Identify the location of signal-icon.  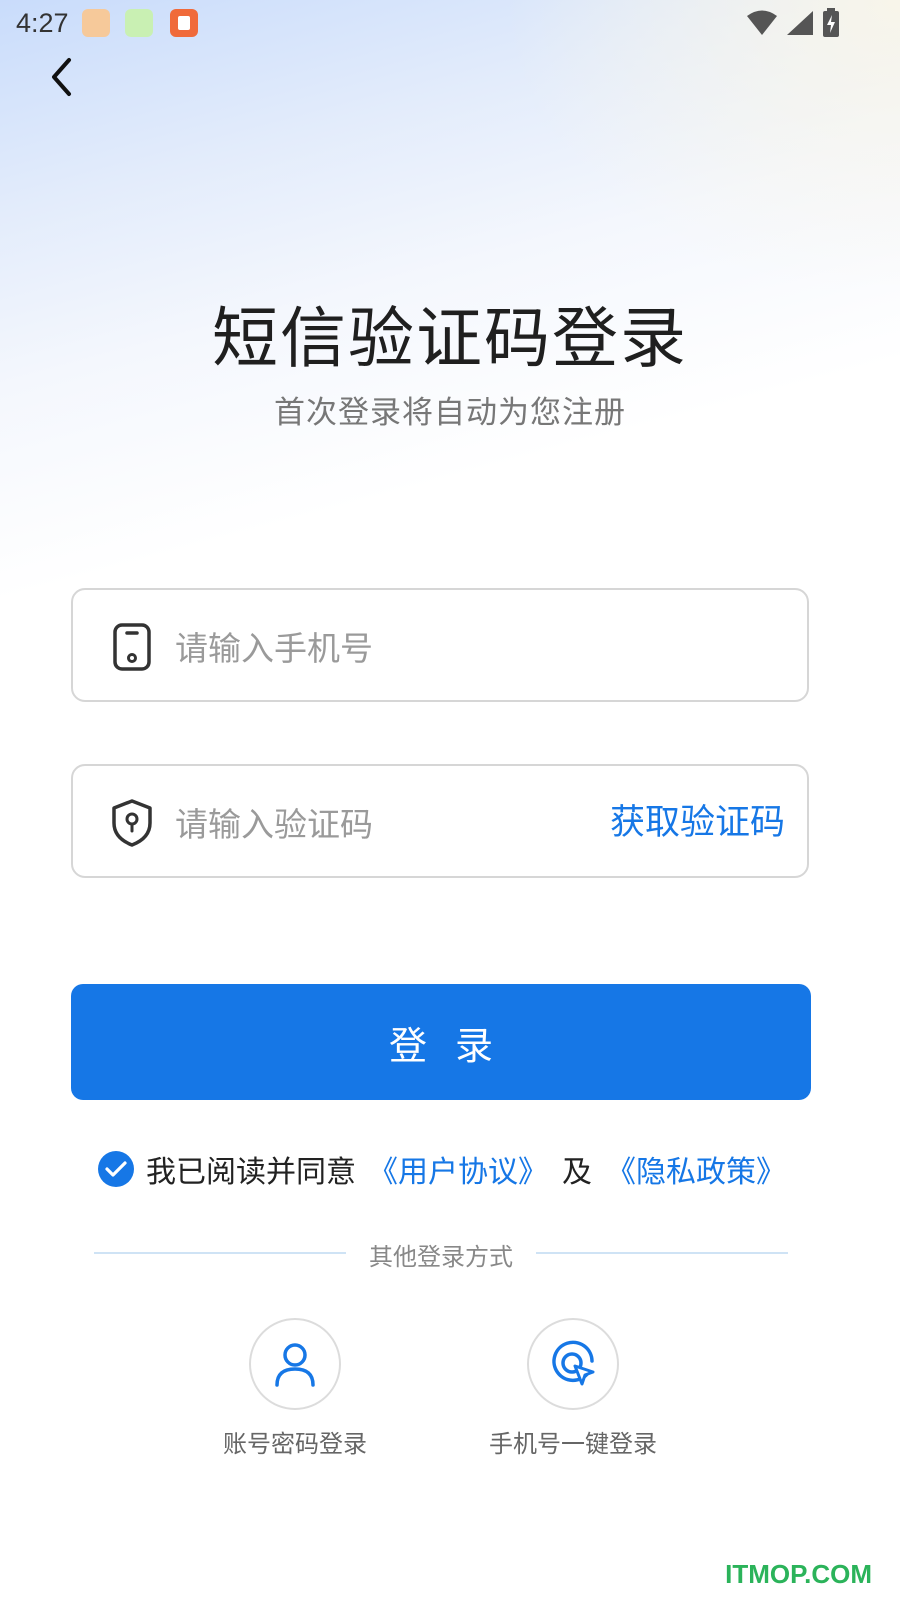
(800, 23).